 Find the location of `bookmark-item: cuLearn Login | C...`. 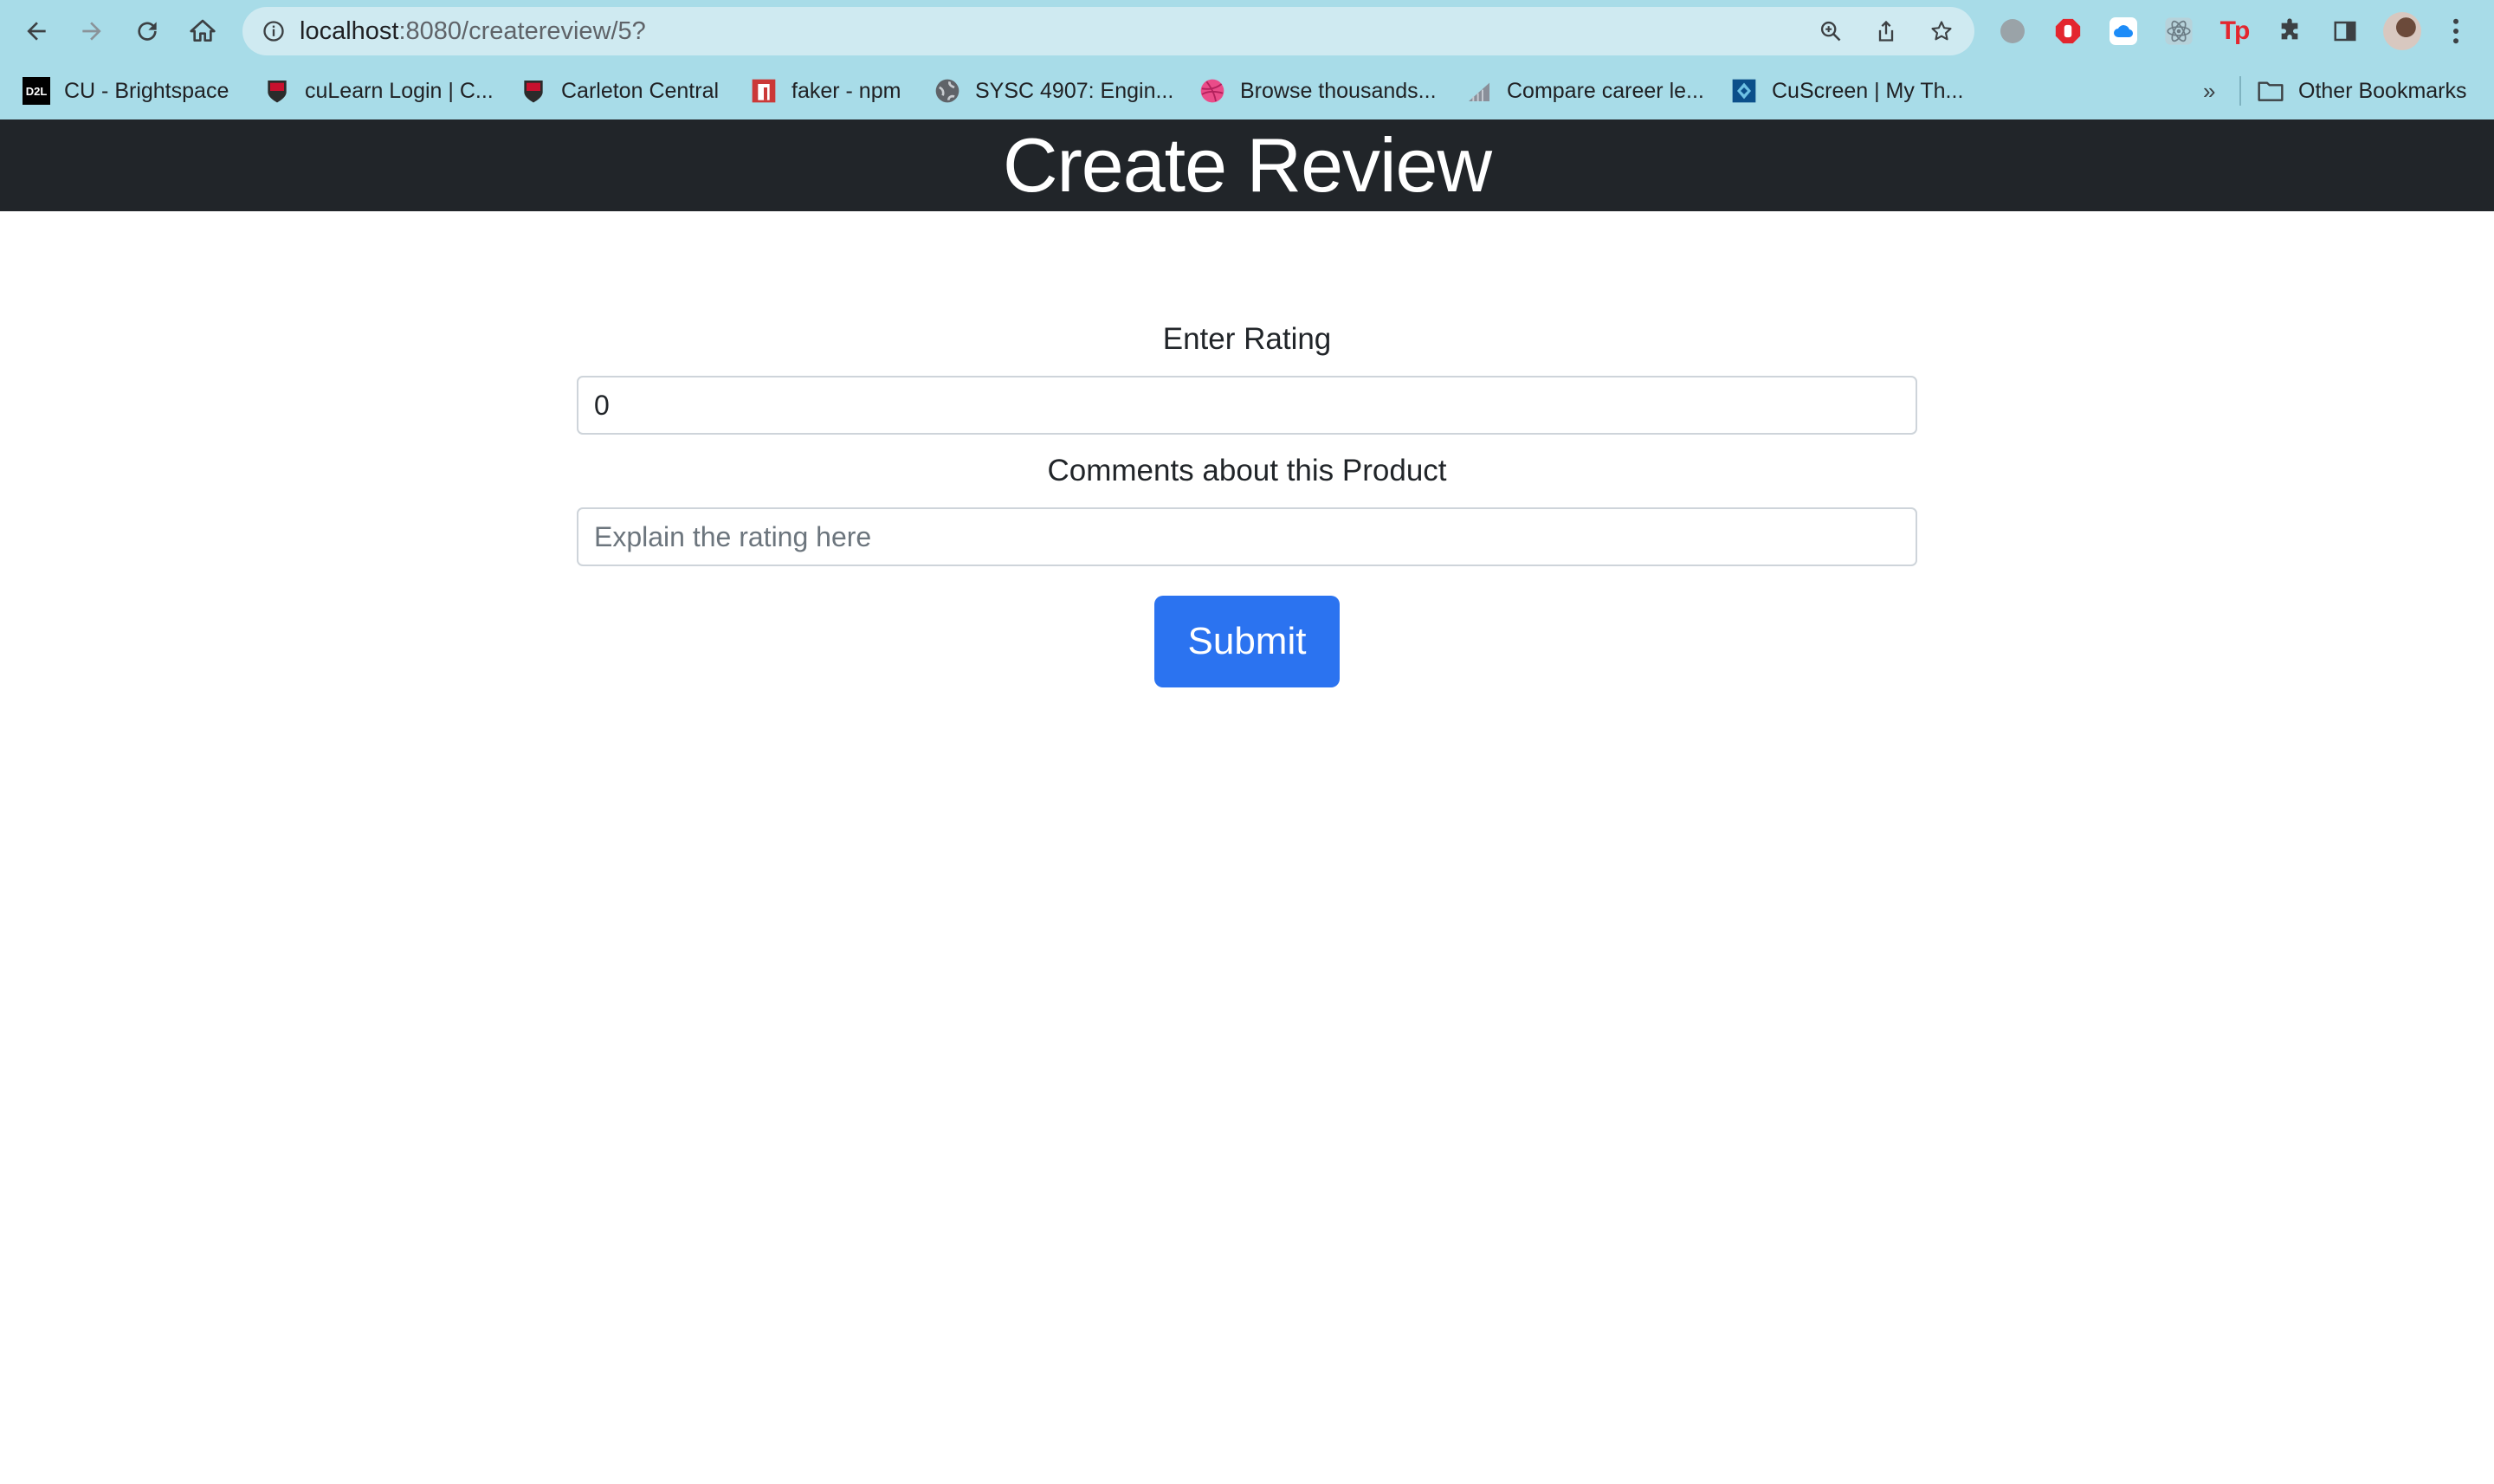

bookmark-item: cuLearn Login | C... is located at coordinates (378, 90).